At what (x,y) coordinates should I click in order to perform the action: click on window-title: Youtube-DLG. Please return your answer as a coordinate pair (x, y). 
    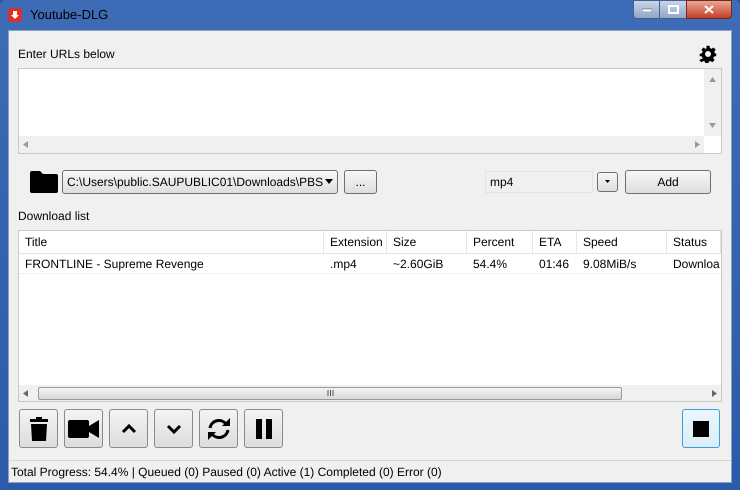
    Looking at the image, I should click on (69, 15).